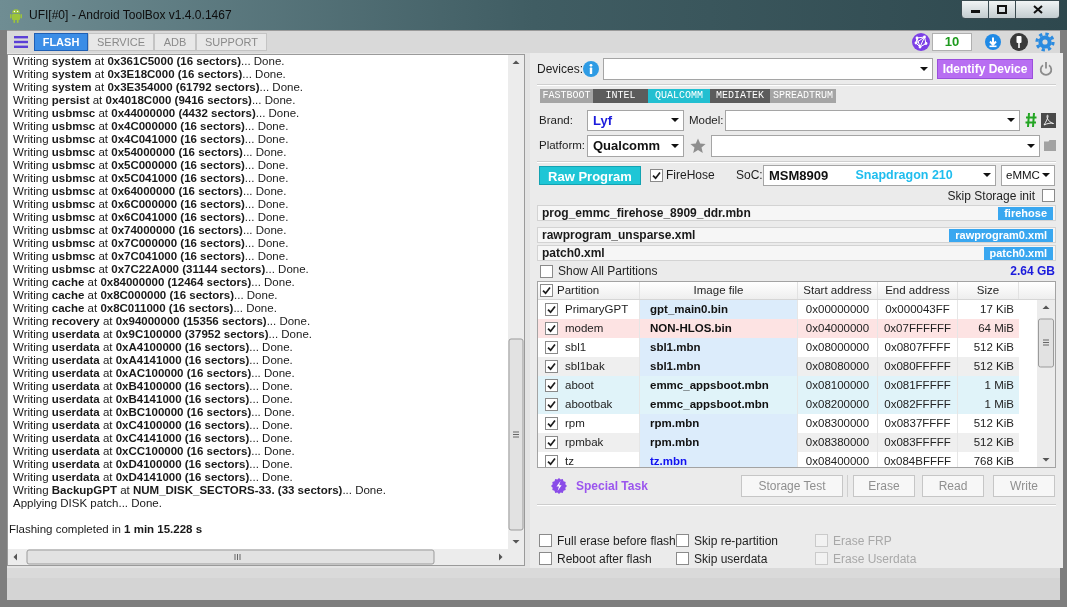 The image size is (1067, 607). Describe the element at coordinates (149, 191) in the screenshot. I see `log-line: Writing usbmsc at 0x64000000 (16 sectors)... Done.` at that location.